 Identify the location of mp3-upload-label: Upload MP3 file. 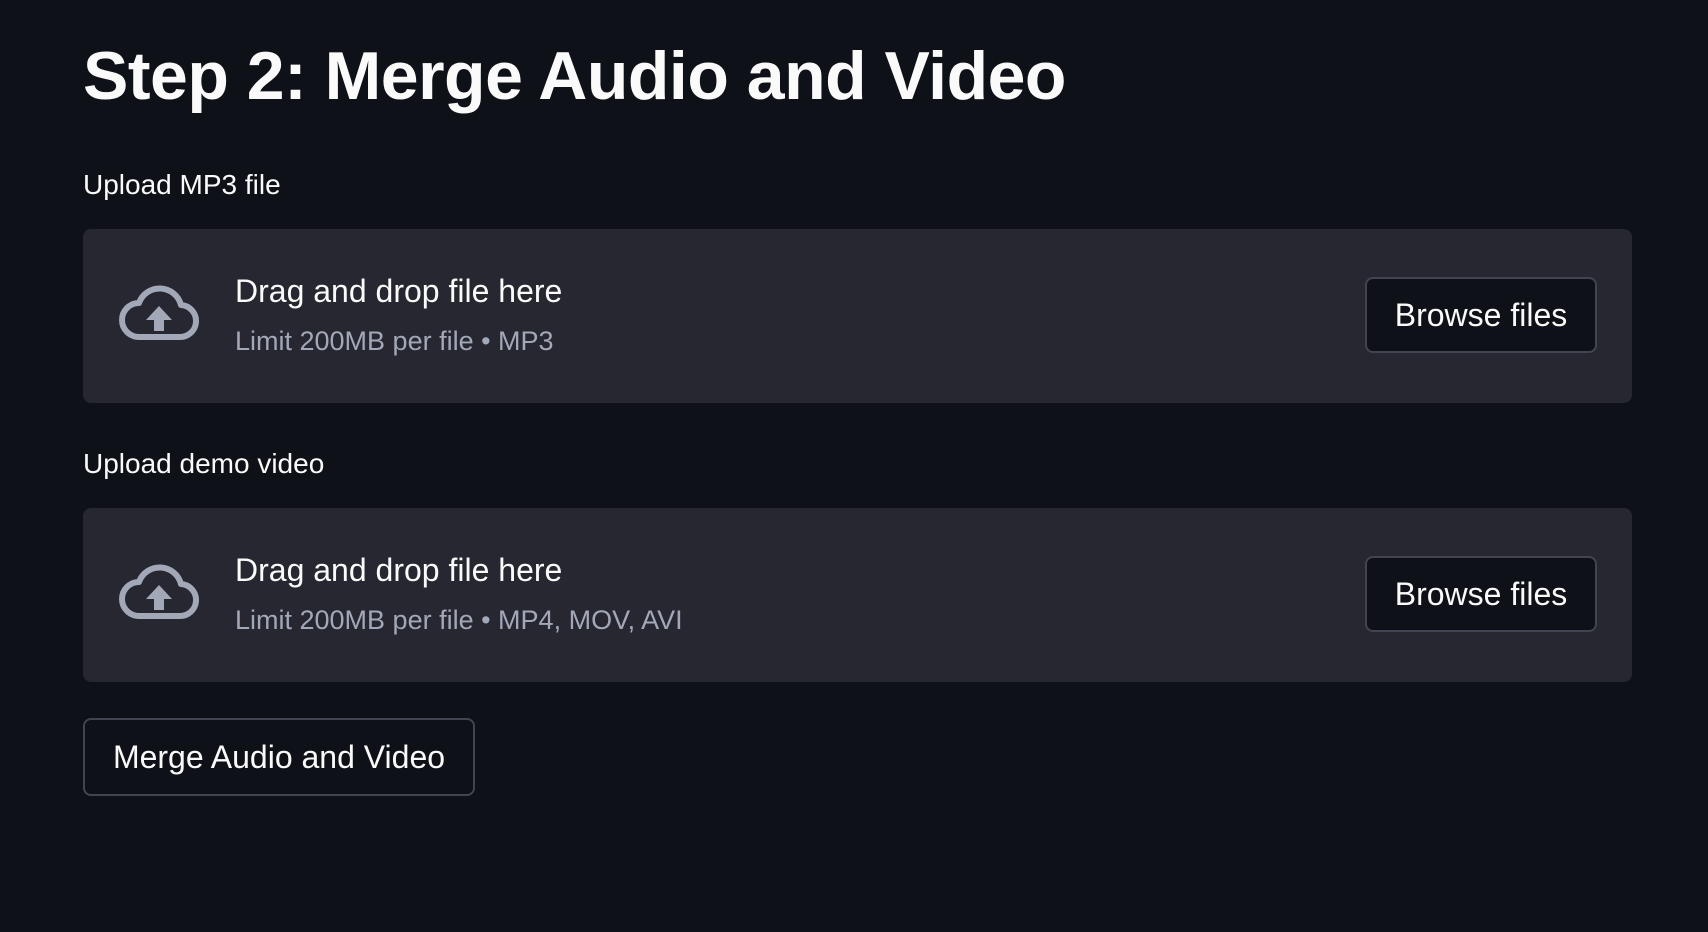
(182, 184).